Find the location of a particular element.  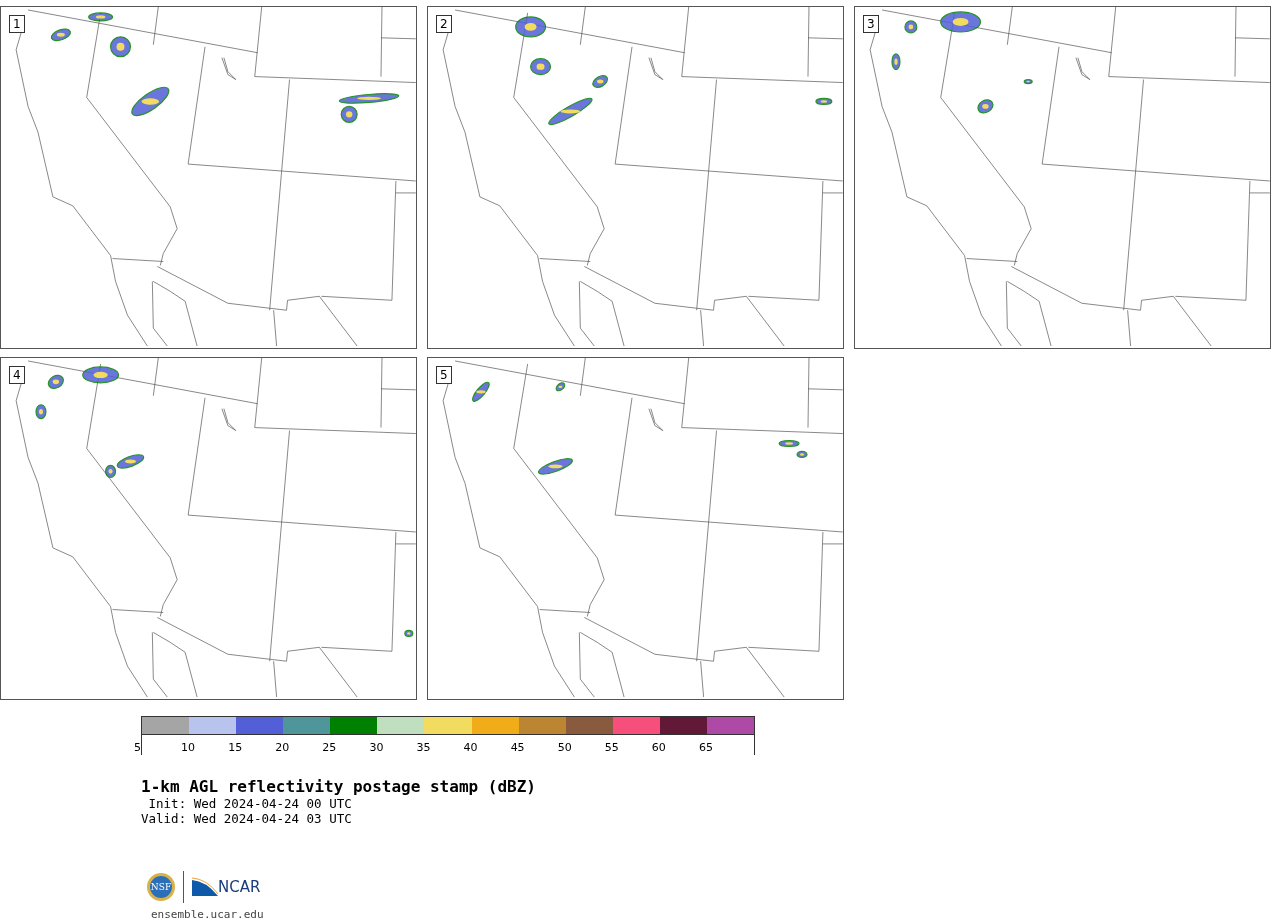

tick-label: 30 is located at coordinates (376, 747).